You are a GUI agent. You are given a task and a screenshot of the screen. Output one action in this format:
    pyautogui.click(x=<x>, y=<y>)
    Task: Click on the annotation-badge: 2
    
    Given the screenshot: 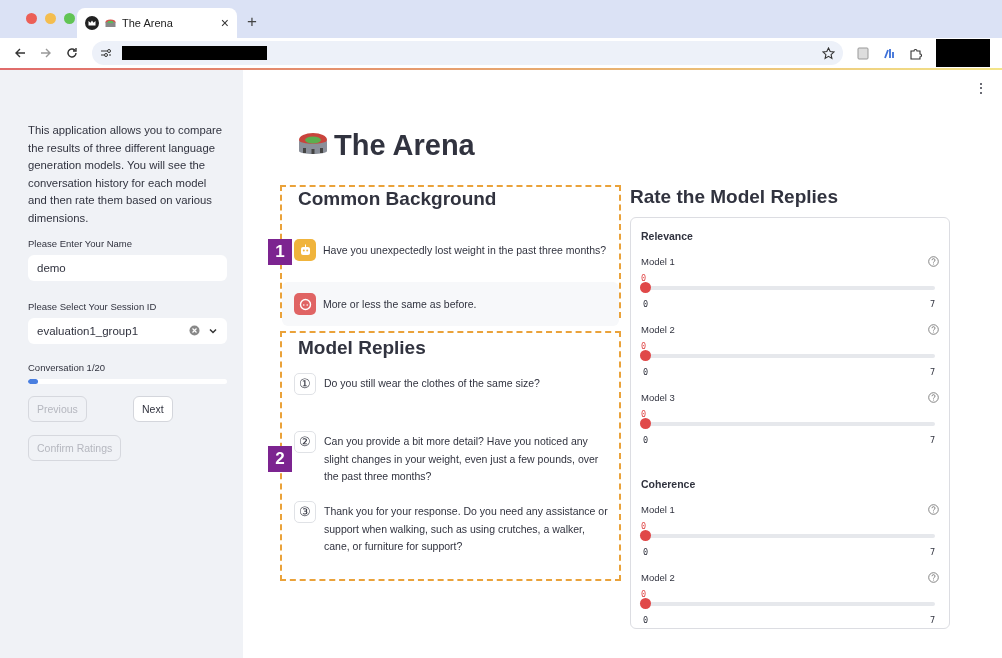 What is the action you would take?
    pyautogui.click(x=280, y=459)
    